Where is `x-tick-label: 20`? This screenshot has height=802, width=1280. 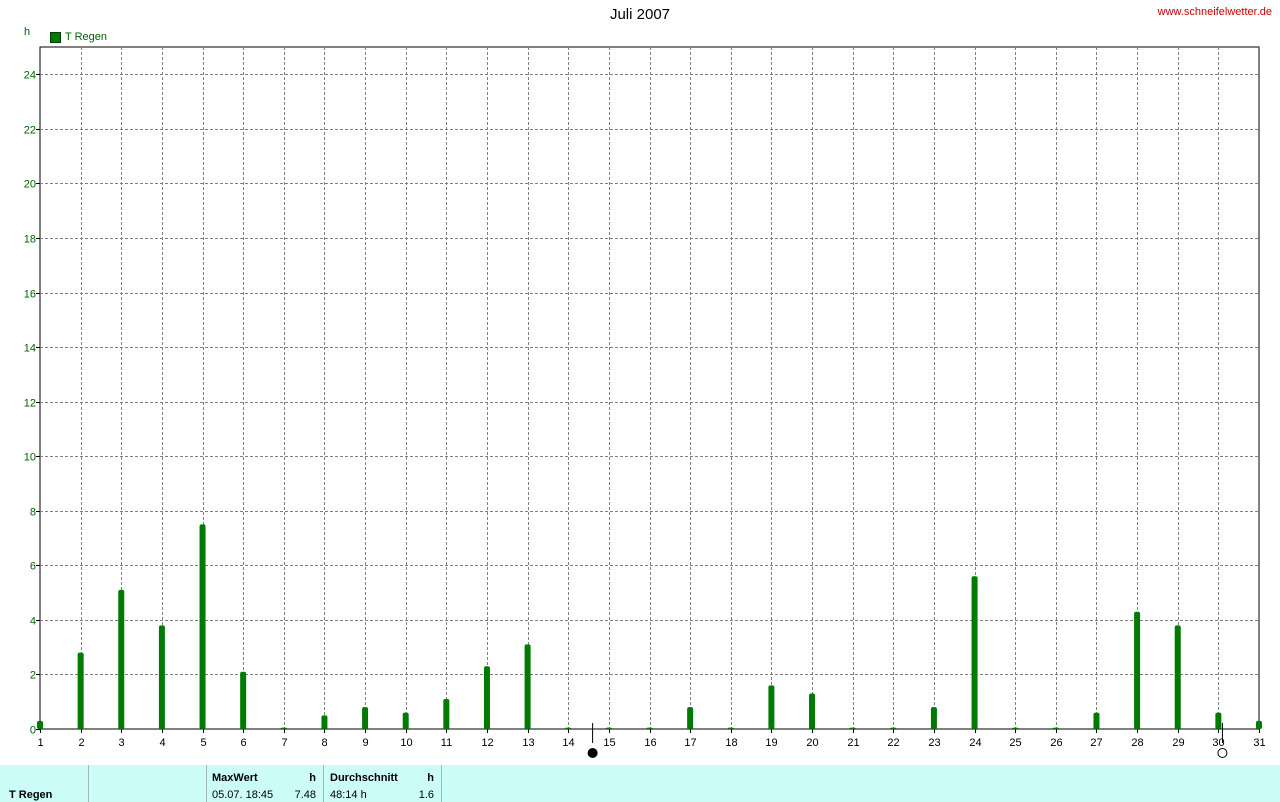
x-tick-label: 20 is located at coordinates (812, 743).